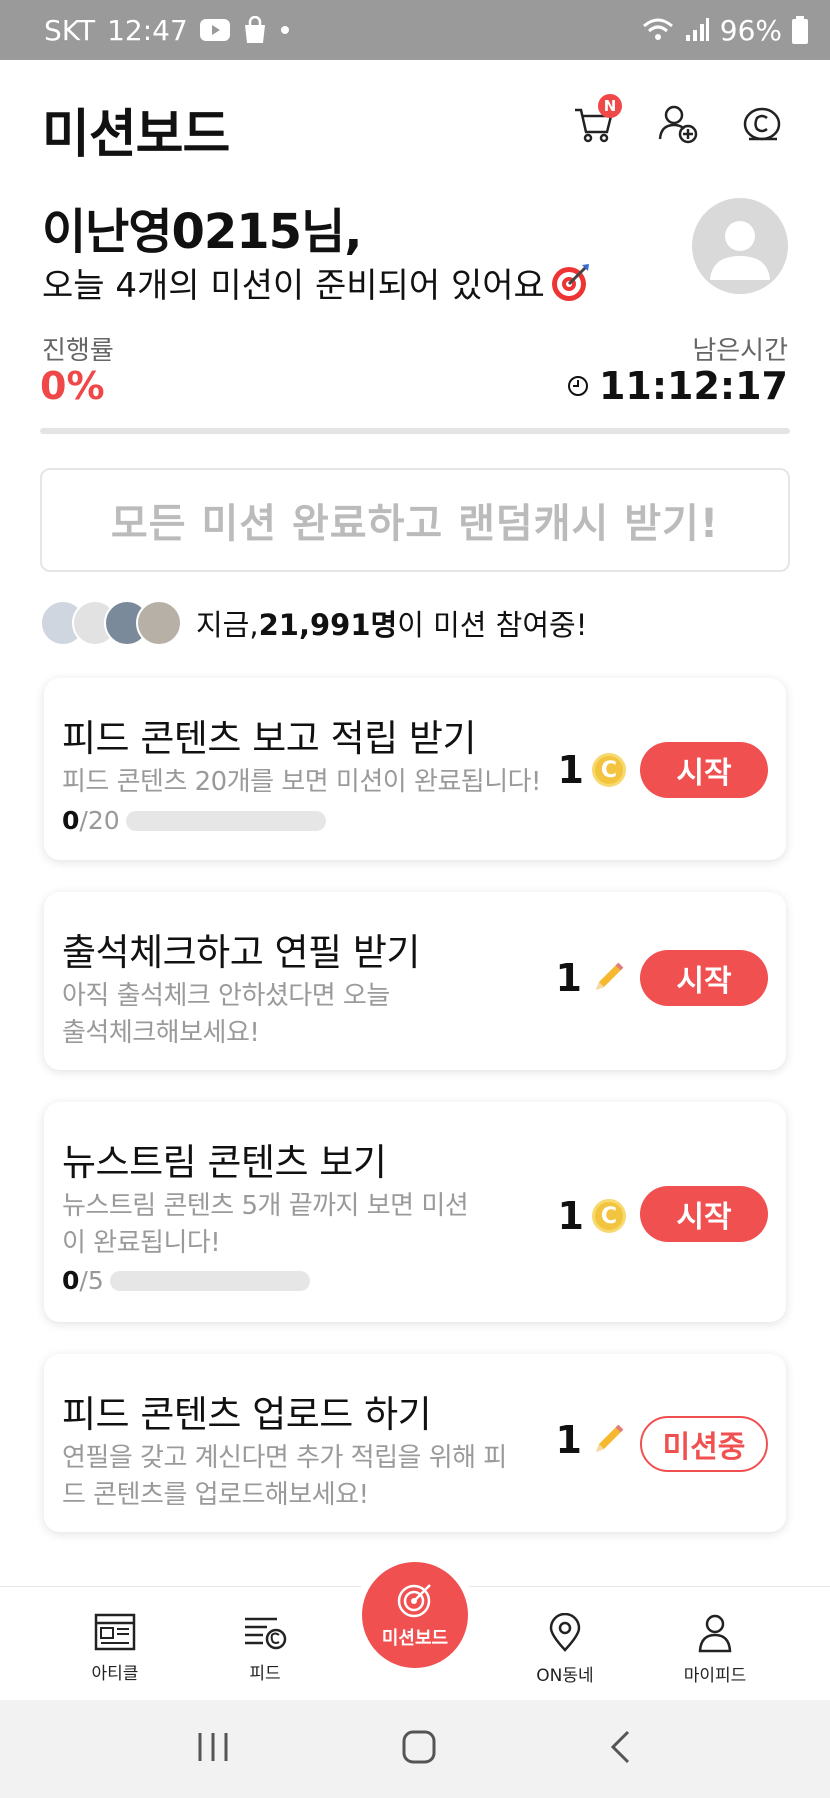 The width and height of the screenshot is (830, 1798). Describe the element at coordinates (740, 250) in the screenshot. I see `default-avatar-icon` at that location.